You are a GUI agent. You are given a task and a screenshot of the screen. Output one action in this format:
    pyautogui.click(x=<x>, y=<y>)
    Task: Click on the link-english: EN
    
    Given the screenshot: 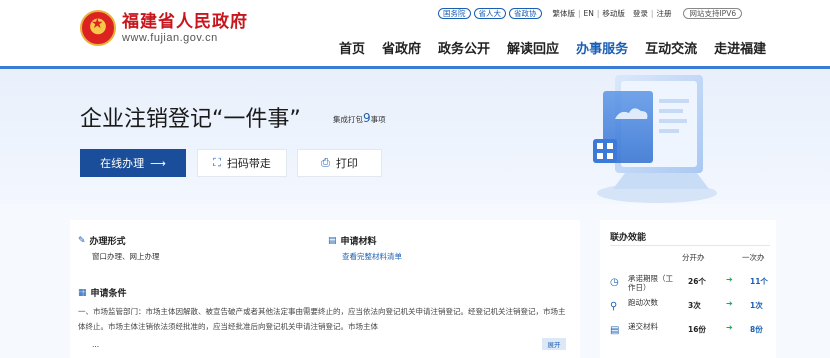 What is the action you would take?
    pyautogui.click(x=589, y=13)
    